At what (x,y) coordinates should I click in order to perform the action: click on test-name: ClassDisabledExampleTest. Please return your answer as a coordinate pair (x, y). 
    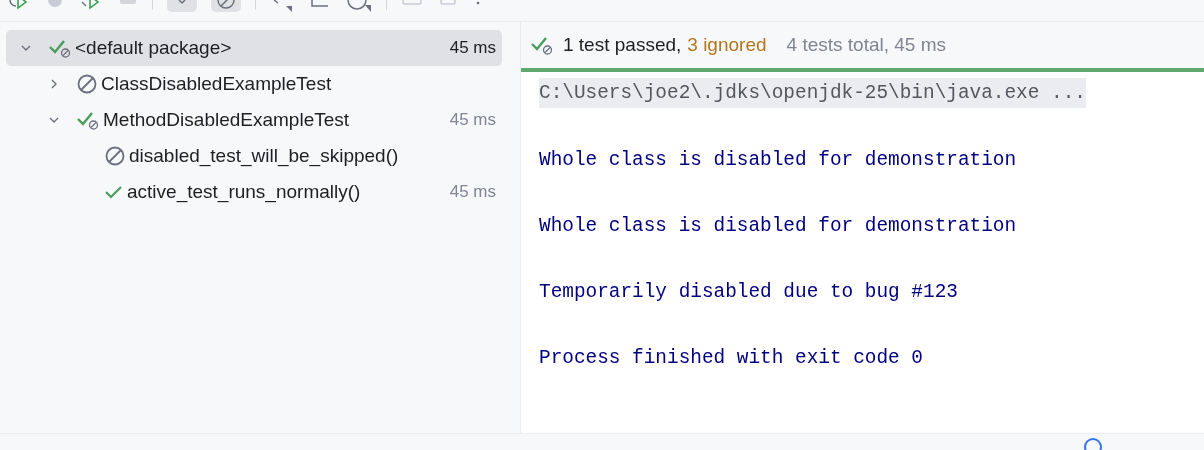
    Looking at the image, I should click on (216, 84).